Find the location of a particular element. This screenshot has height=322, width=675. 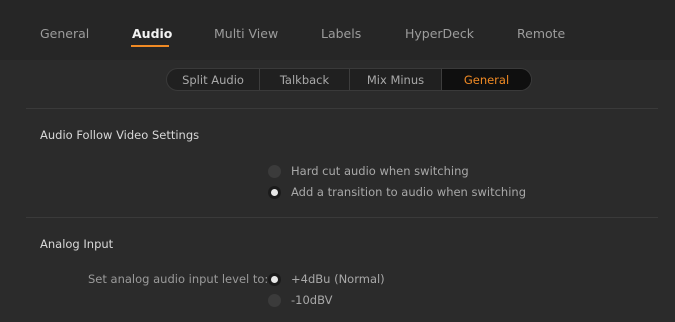

analog-input-level-label: Set analog audio input level to: is located at coordinates (178, 279).